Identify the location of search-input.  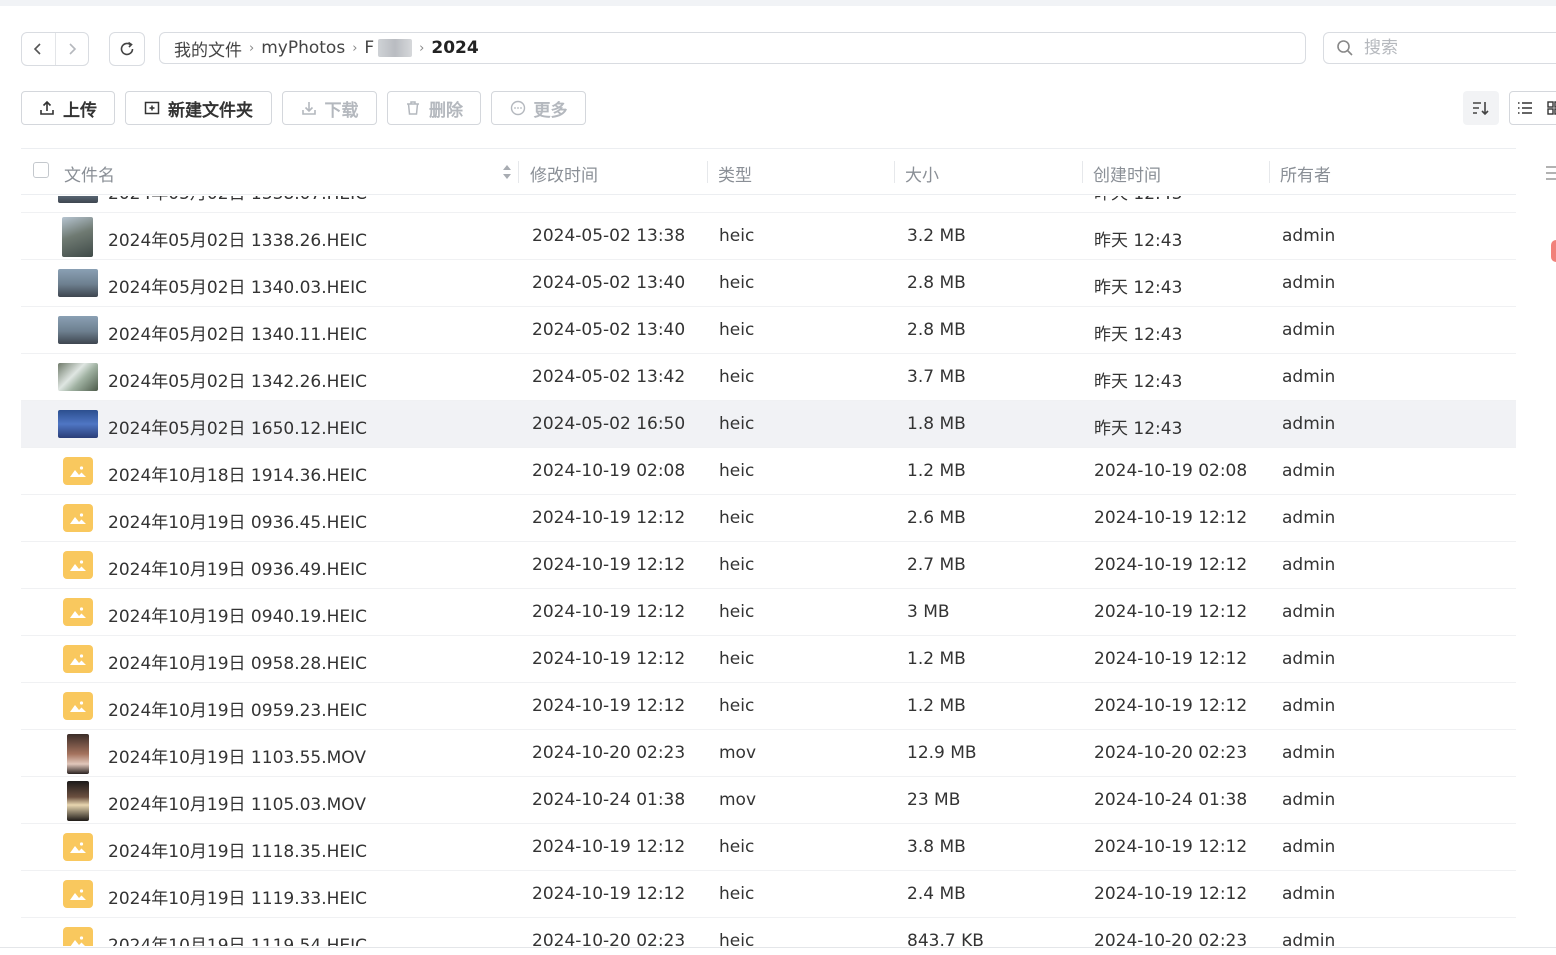
(1439, 48).